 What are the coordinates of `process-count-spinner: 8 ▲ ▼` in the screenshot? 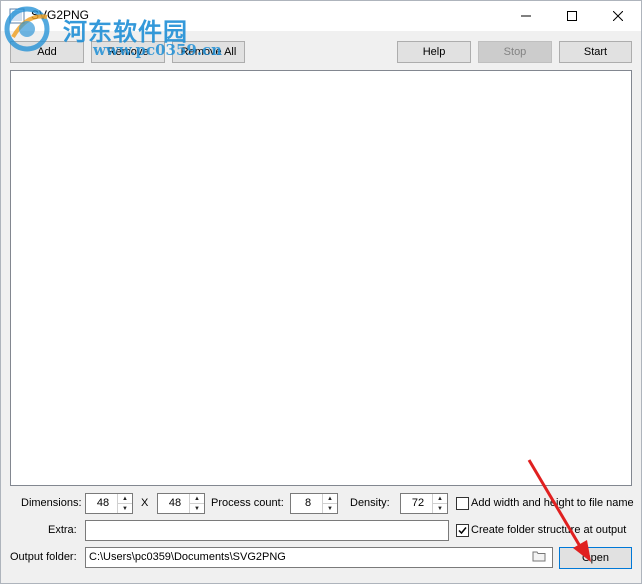 It's located at (314, 503).